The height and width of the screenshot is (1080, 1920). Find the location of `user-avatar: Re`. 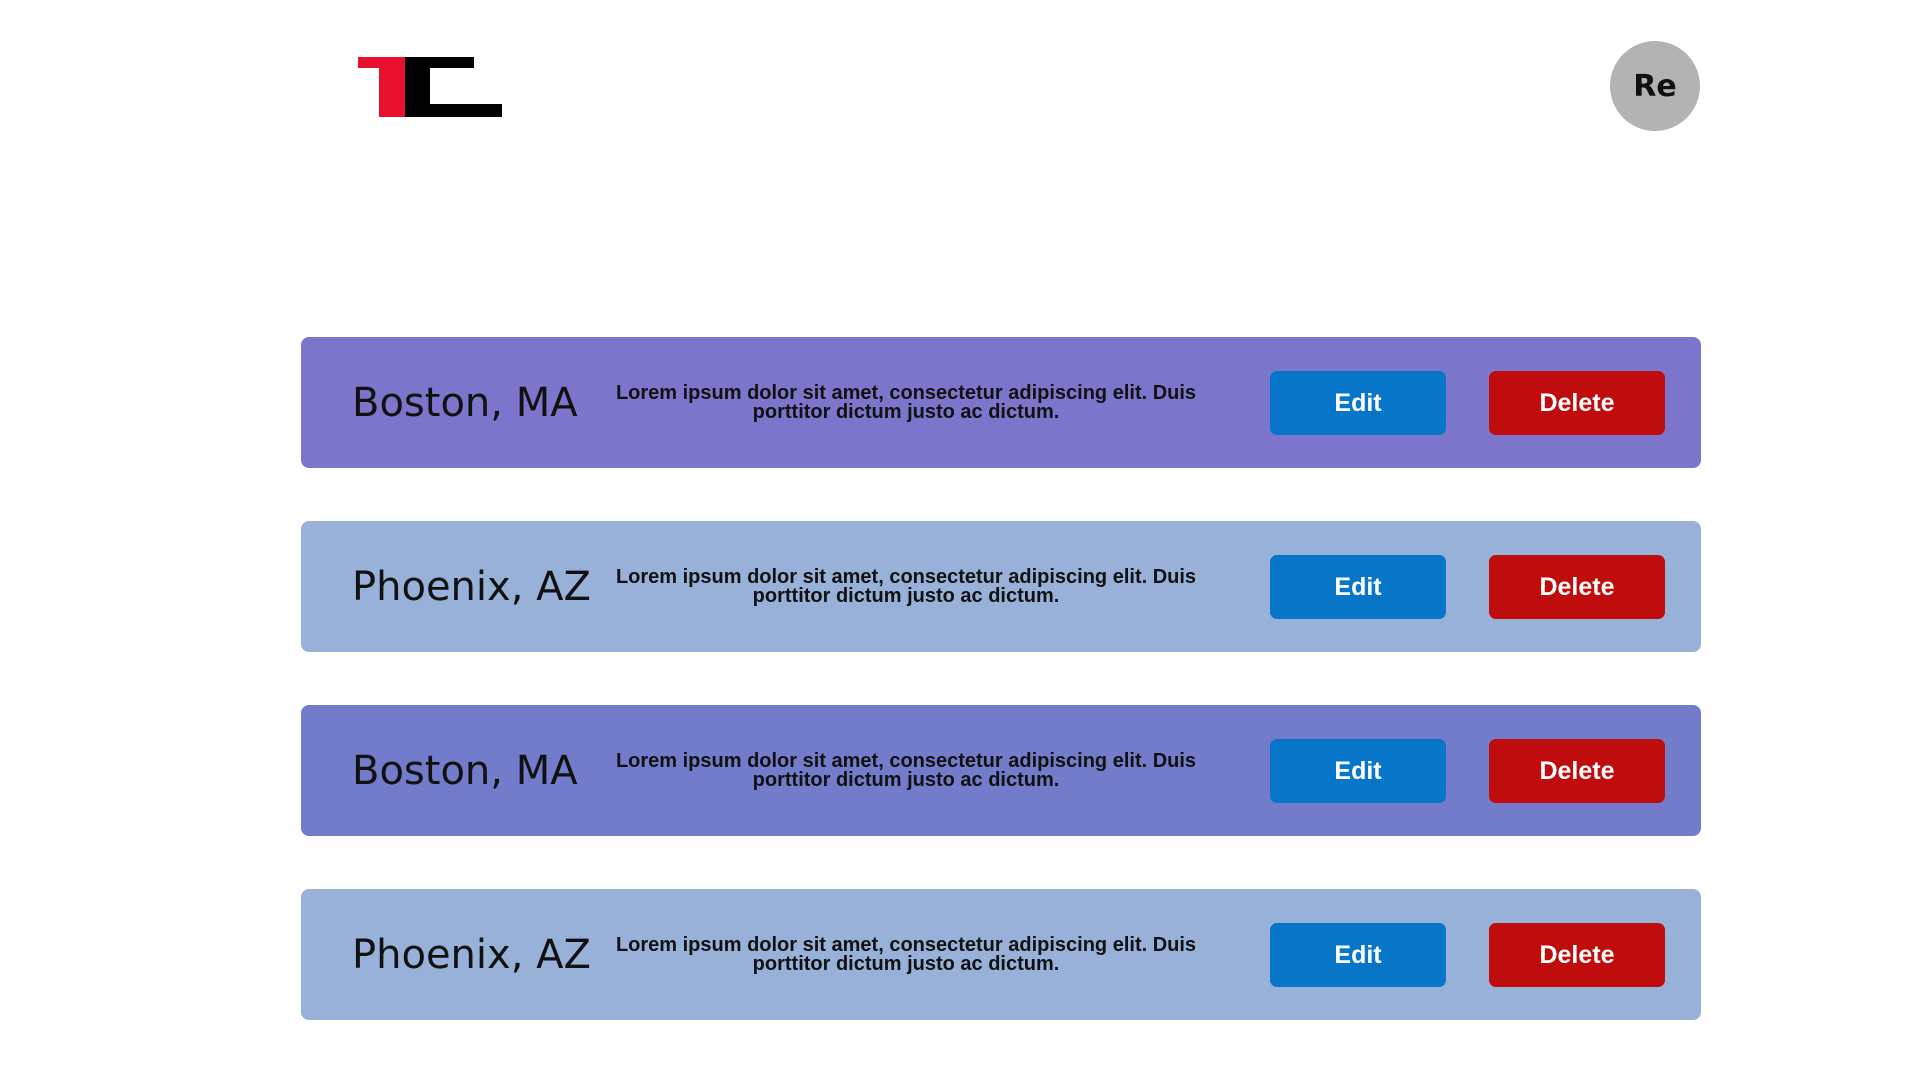

user-avatar: Re is located at coordinates (1655, 86).